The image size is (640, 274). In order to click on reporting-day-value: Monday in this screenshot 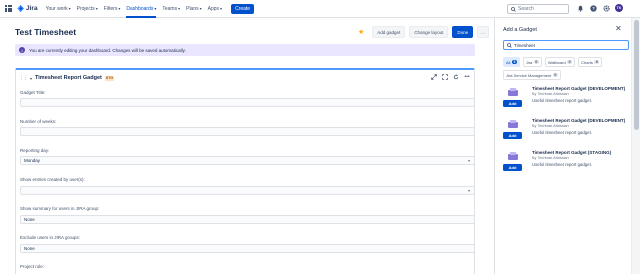, I will do `click(32, 160)`.